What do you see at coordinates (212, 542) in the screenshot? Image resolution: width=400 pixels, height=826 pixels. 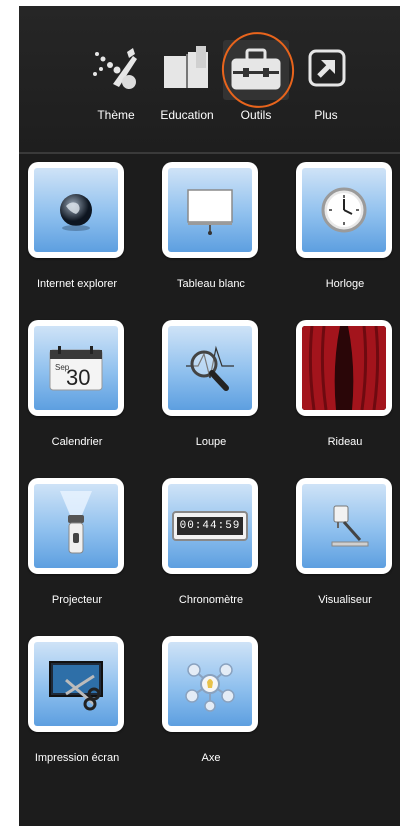 I see `tool-stopwatch: 00:44:59 Chronomètre` at bounding box center [212, 542].